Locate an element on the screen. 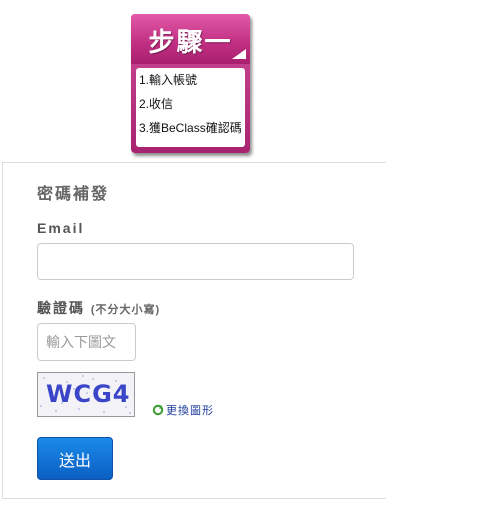 This screenshot has width=500, height=510. refresh-captcha-link: 更換圖形 is located at coordinates (183, 410).